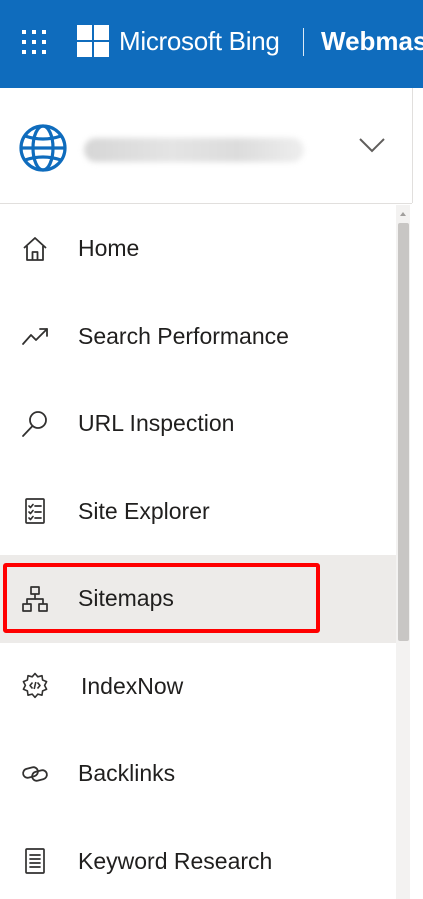 Image resolution: width=423 pixels, height=899 pixels. I want to click on sidebar-item-label: Home, so click(109, 248).